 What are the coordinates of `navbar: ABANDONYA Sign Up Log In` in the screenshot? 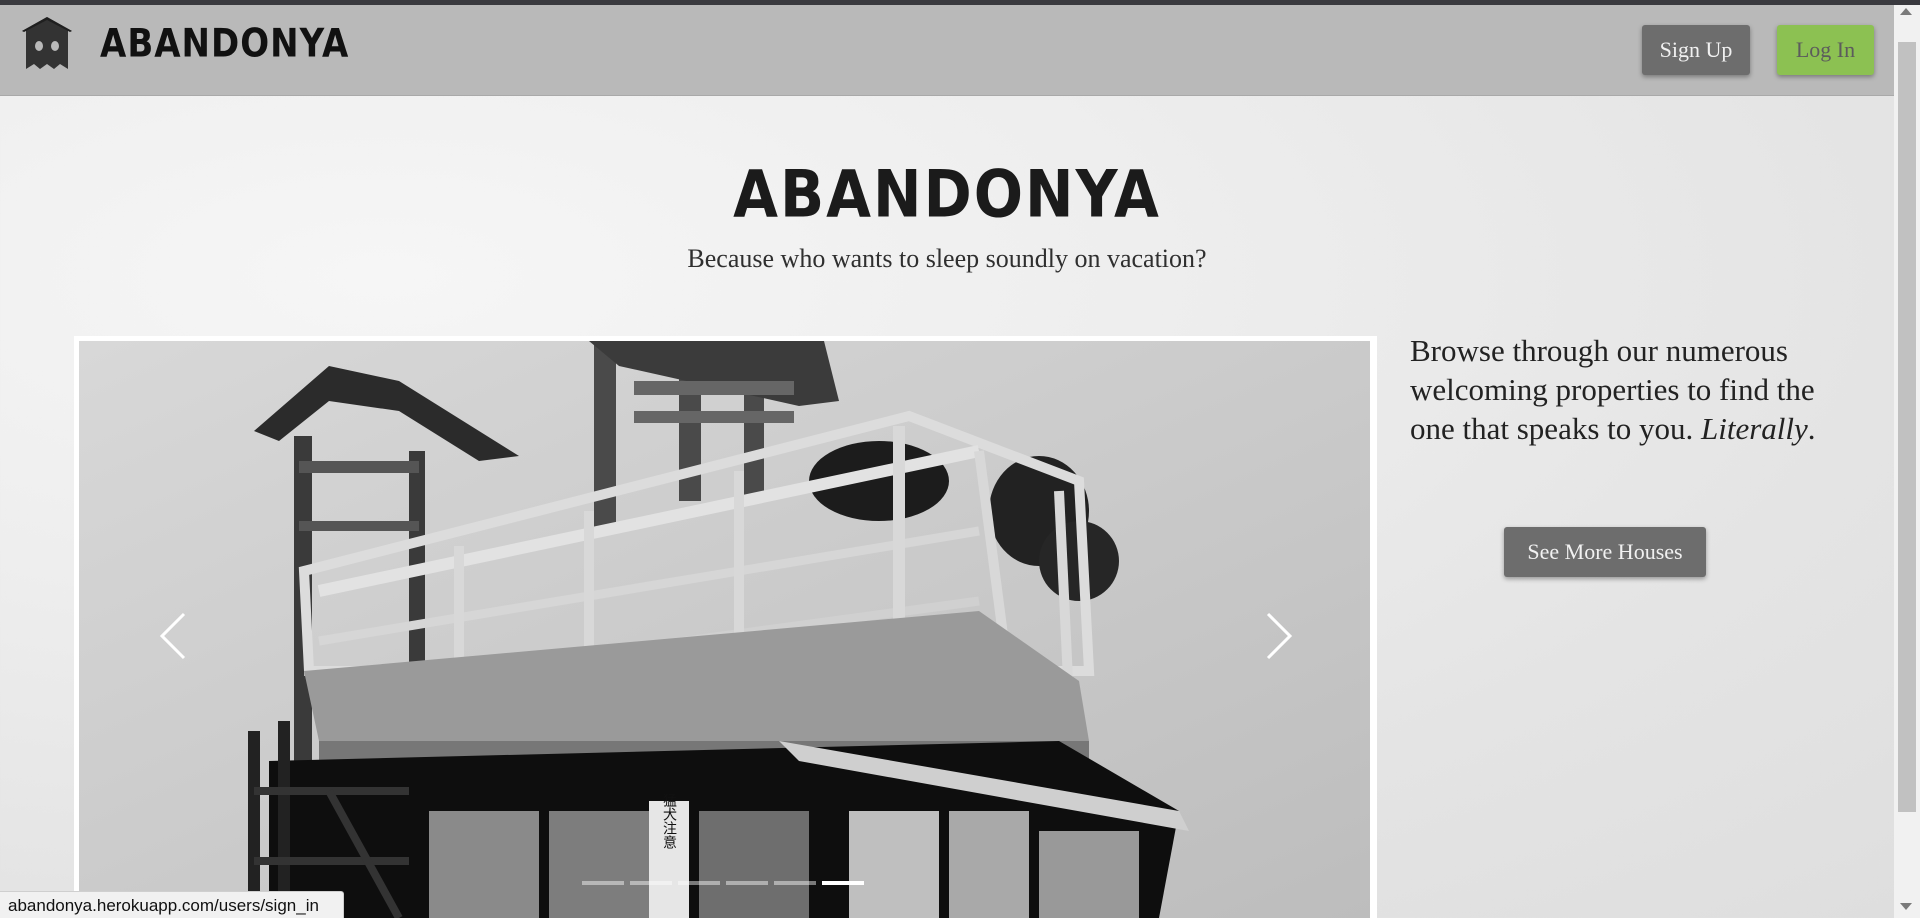 It's located at (947, 50).